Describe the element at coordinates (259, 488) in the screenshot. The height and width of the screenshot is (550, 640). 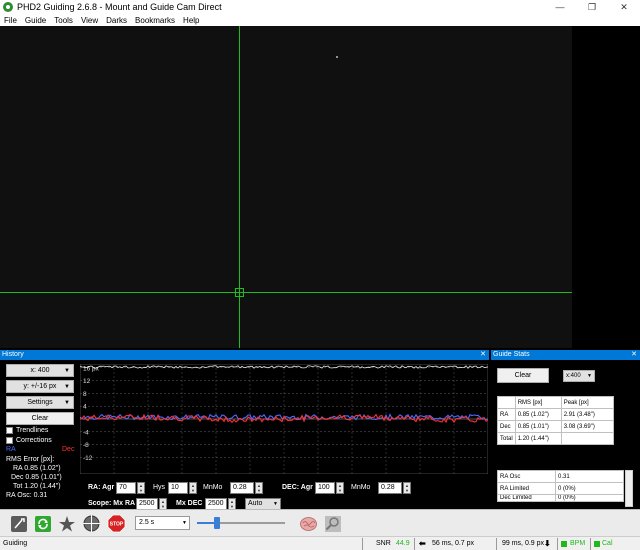
I see `ra-mnmo-spinner: ▲ ▼` at that location.